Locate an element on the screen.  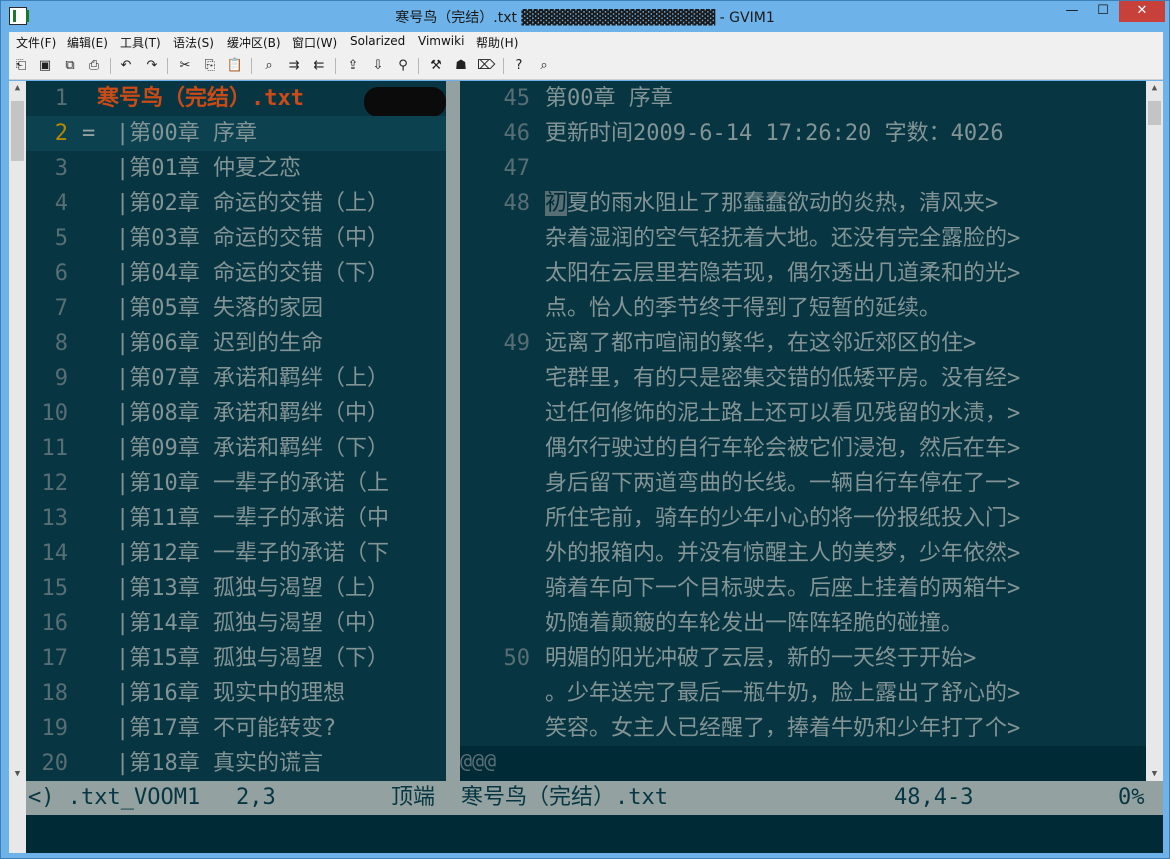
outline-row: 15 |第13章 孤独与渴望（上） is located at coordinates (236, 588).